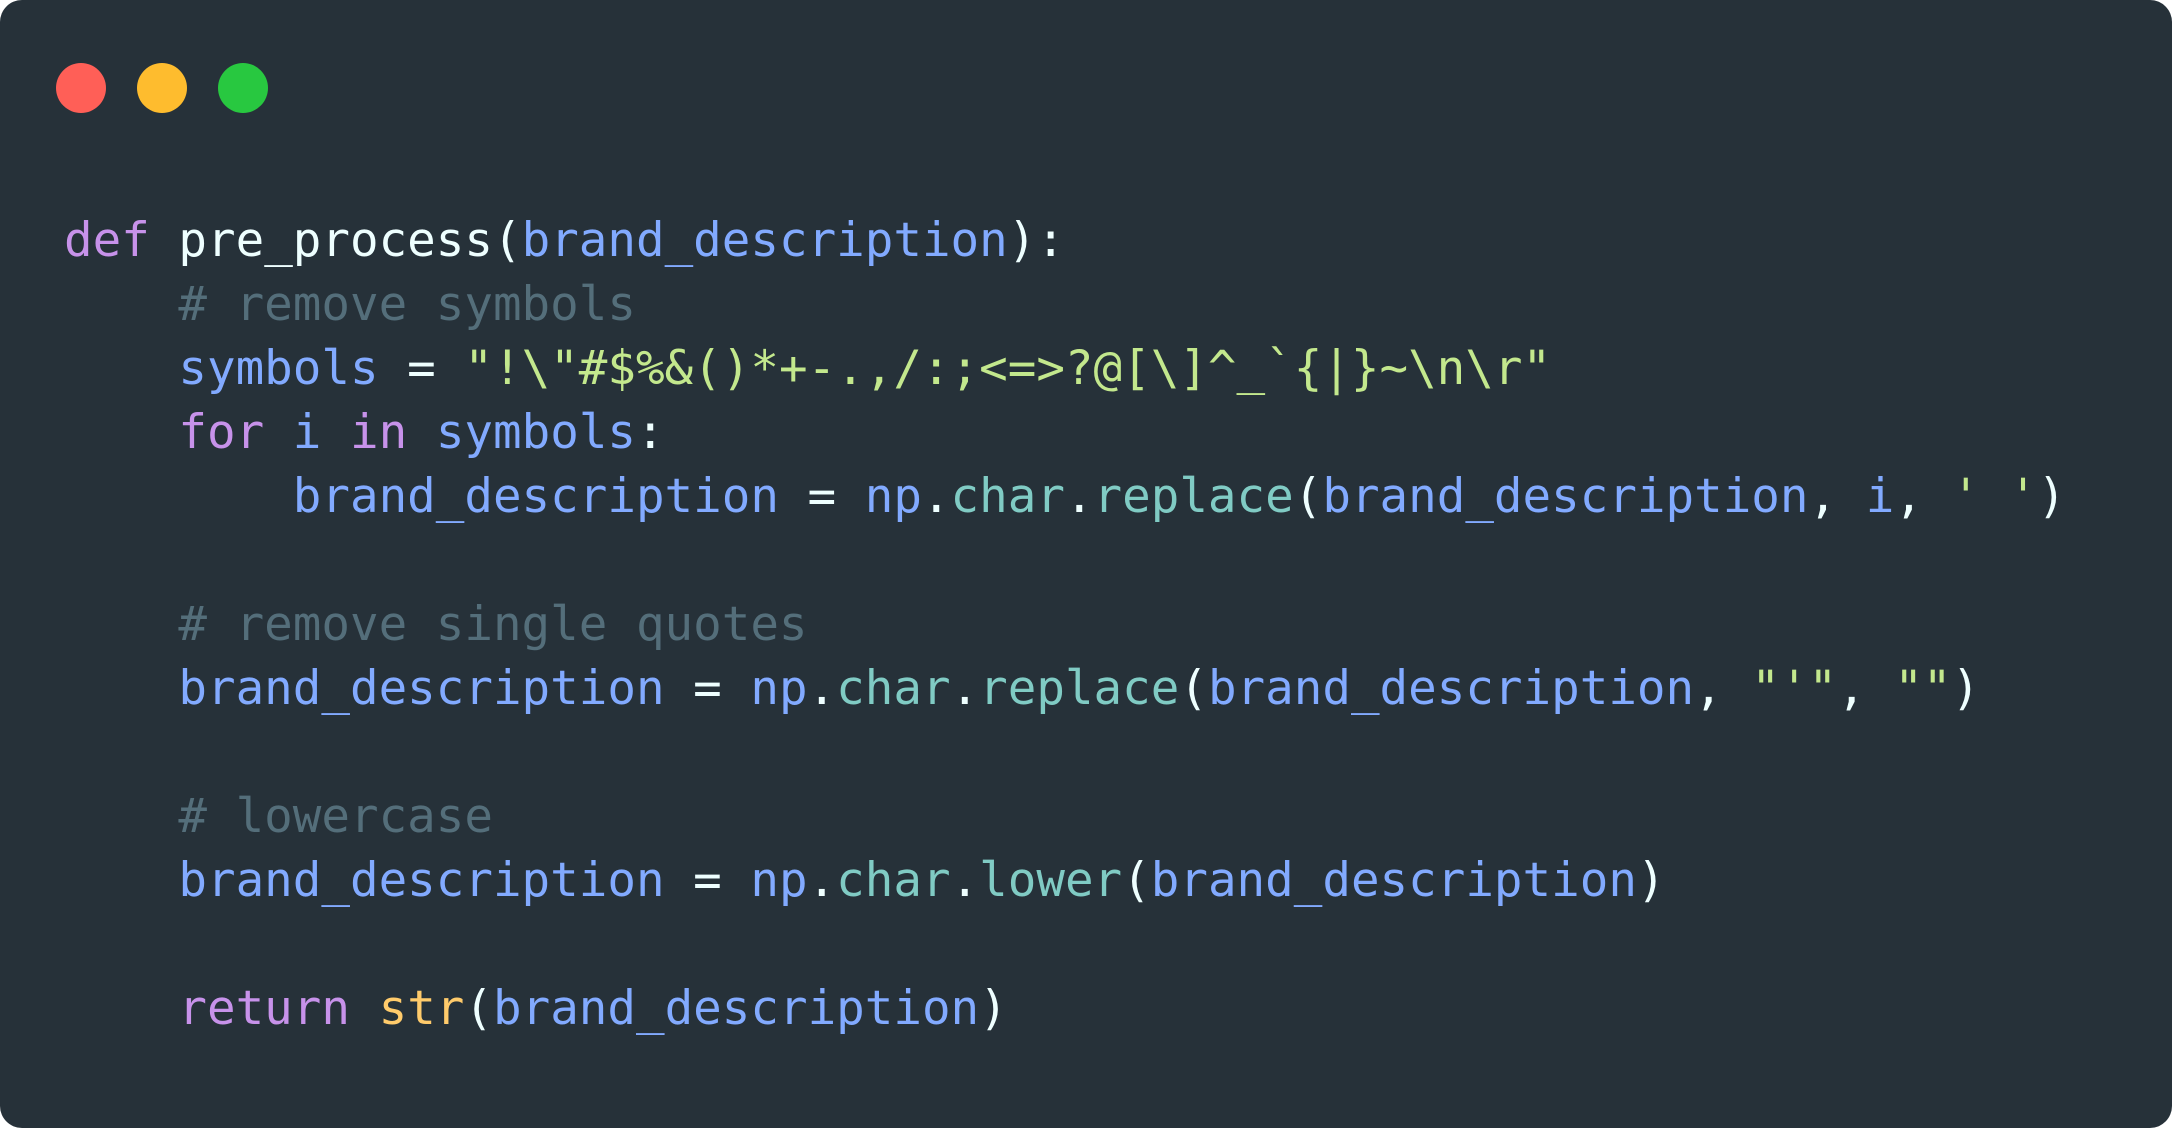 Image resolution: width=2172 pixels, height=1128 pixels. I want to click on code-token: :, so click(650, 432).